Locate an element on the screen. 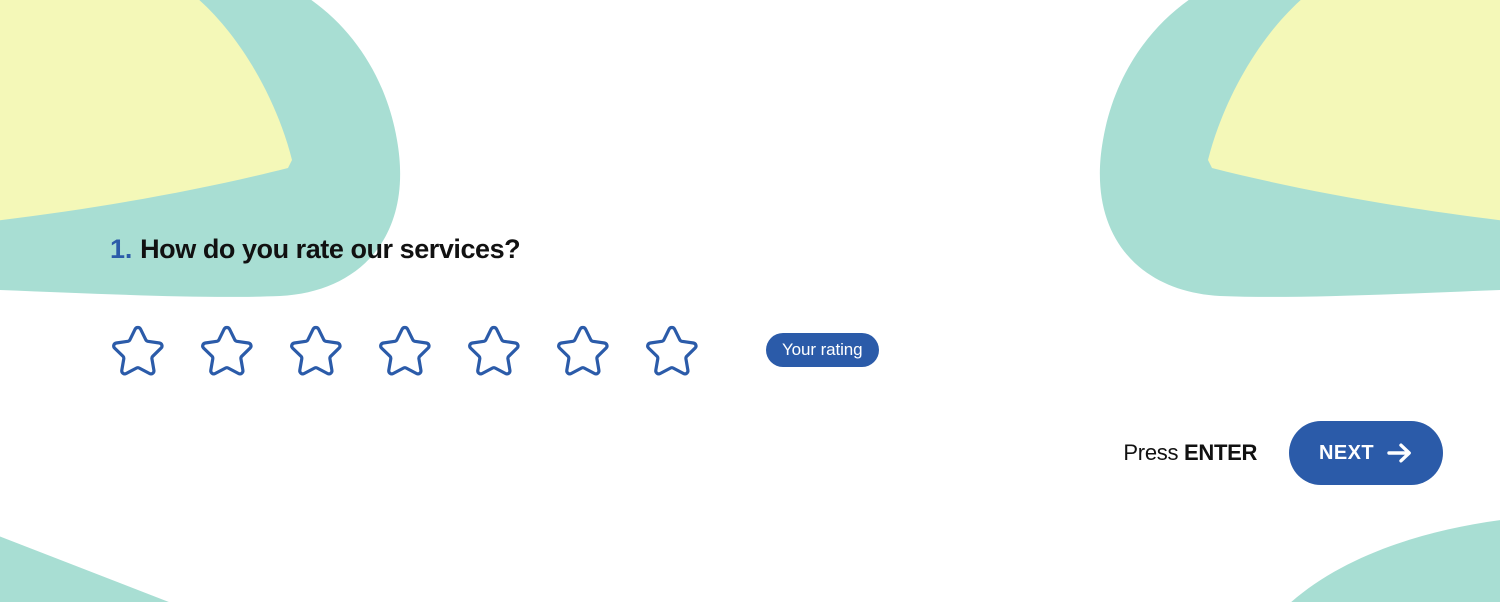 The height and width of the screenshot is (602, 1500). press-enter-hint: Press ENTER is located at coordinates (1190, 453).